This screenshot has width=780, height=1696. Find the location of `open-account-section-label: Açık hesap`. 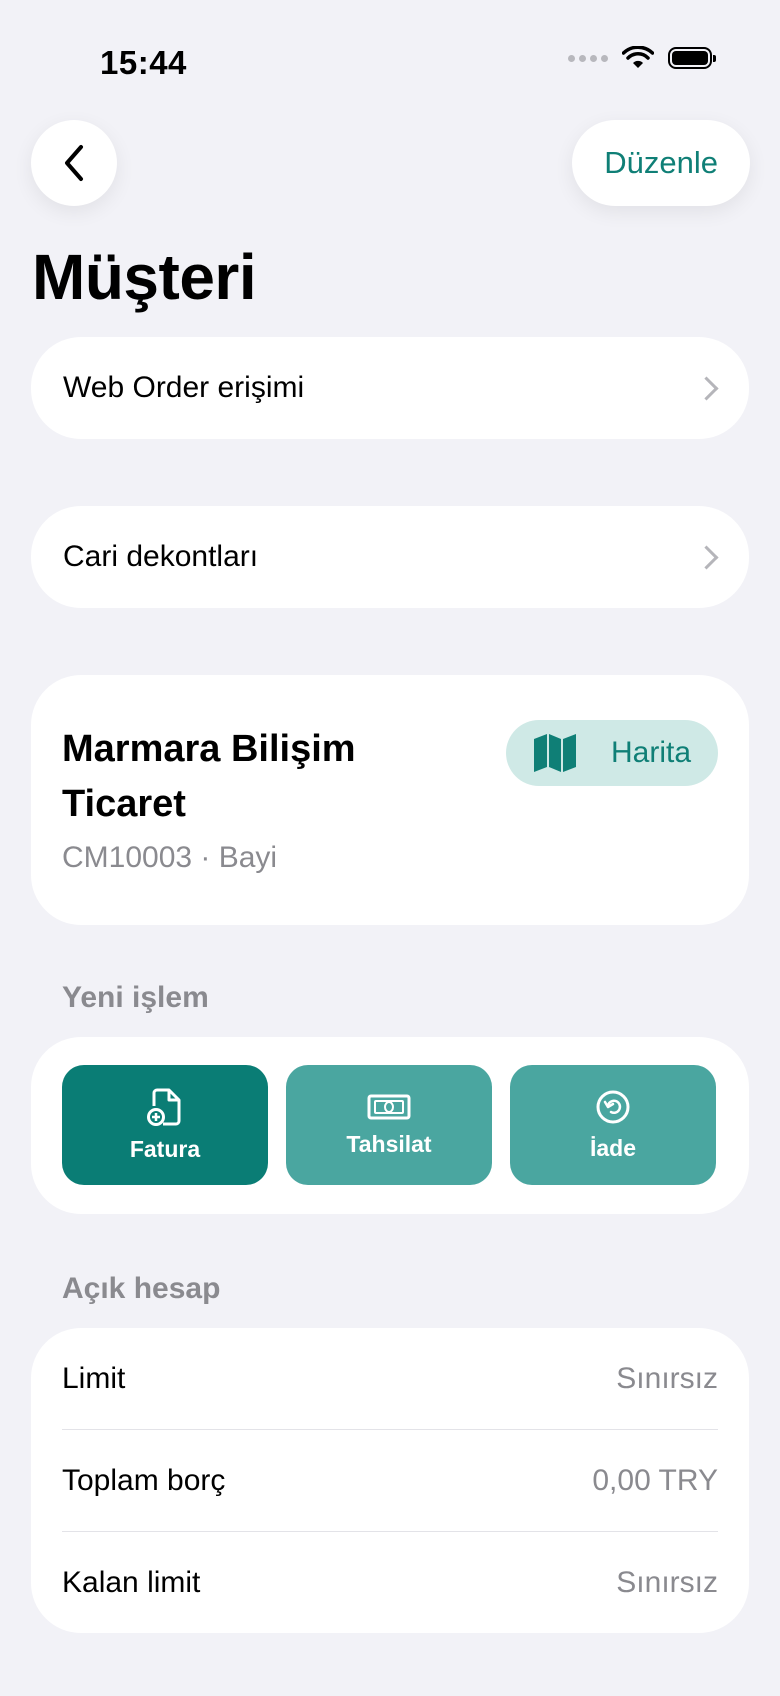

open-account-section-label: Açık hesap is located at coordinates (141, 1288).